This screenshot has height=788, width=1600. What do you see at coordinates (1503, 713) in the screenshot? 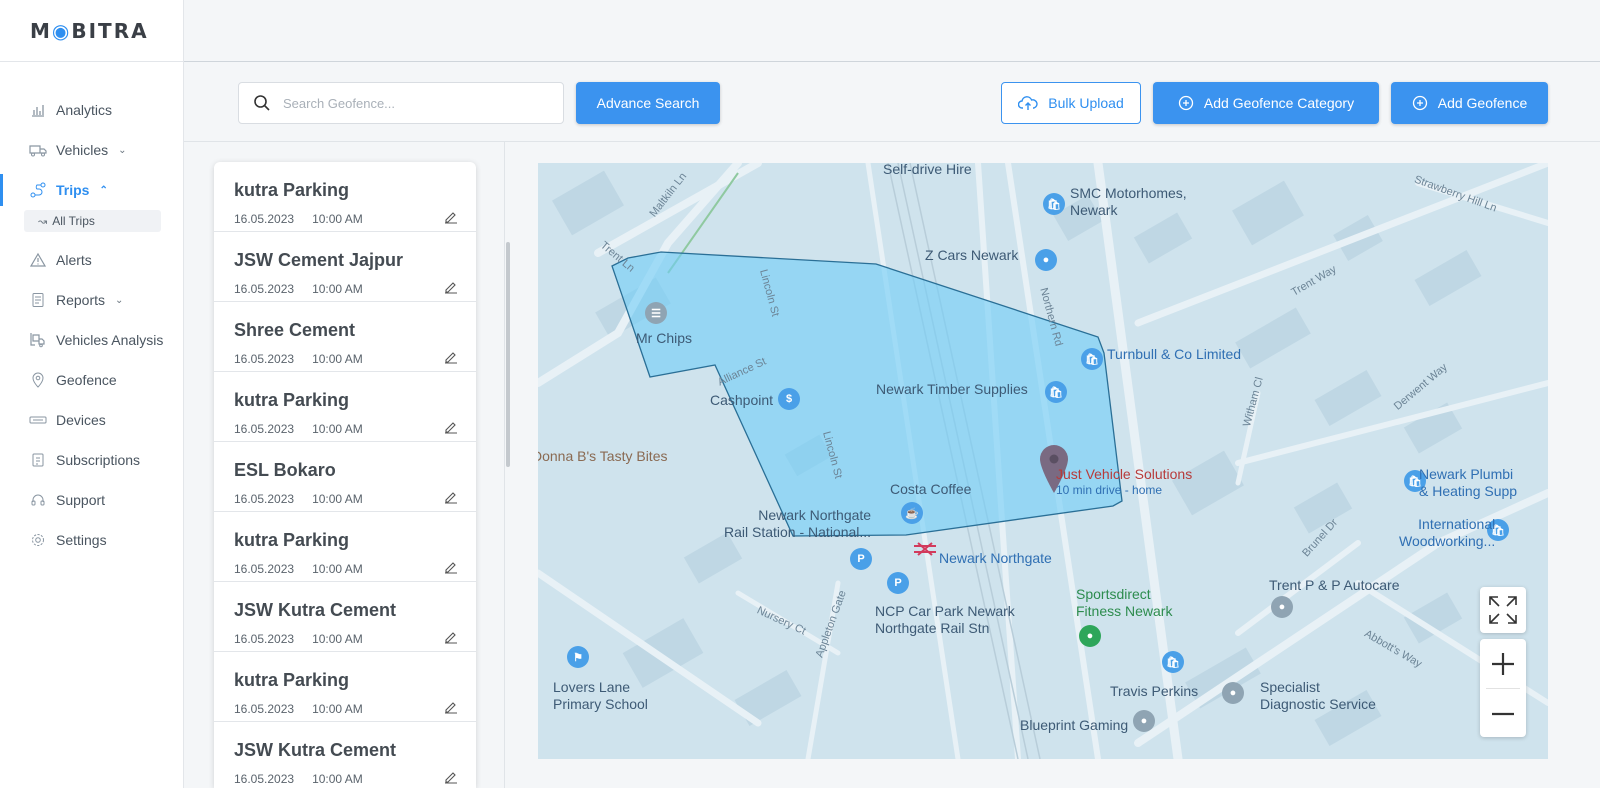
I see `zoom-out-button` at bounding box center [1503, 713].